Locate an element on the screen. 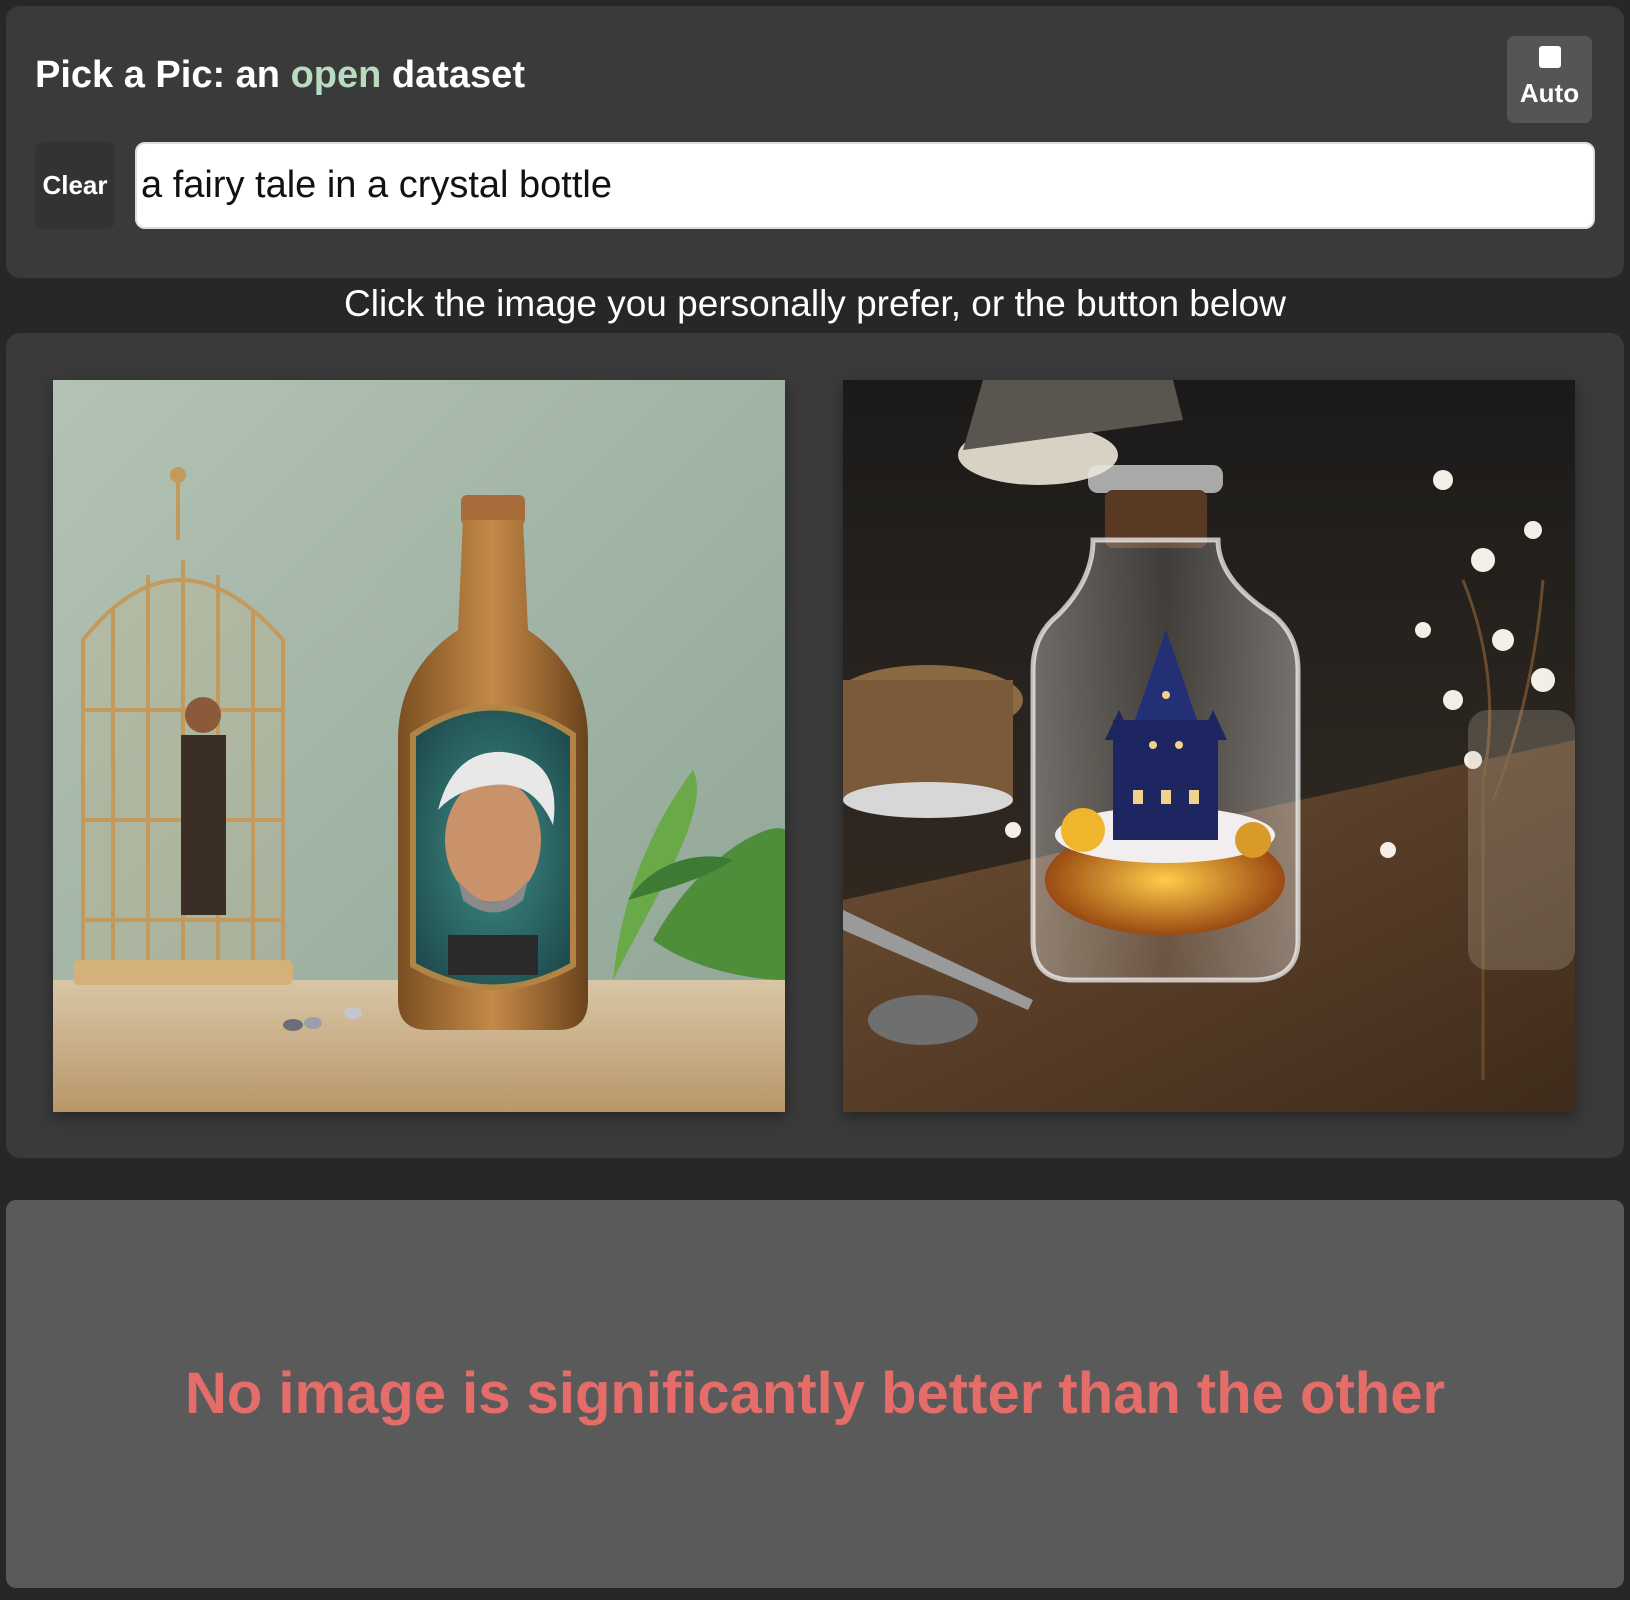 This screenshot has height=1600, width=1630. title-accent: open is located at coordinates (336, 75).